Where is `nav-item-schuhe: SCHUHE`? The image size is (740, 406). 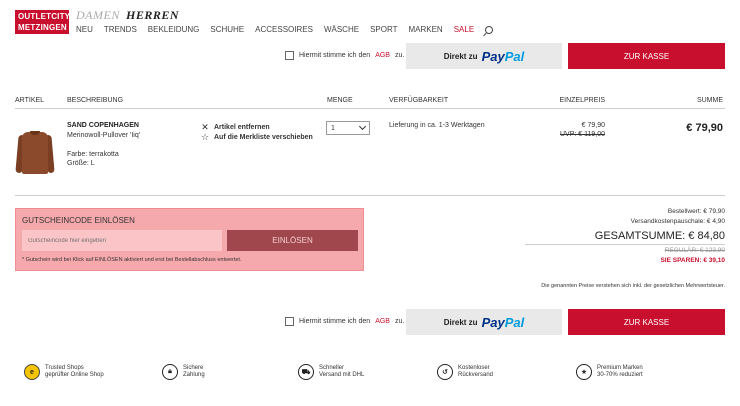 nav-item-schuhe: SCHUHE is located at coordinates (227, 29).